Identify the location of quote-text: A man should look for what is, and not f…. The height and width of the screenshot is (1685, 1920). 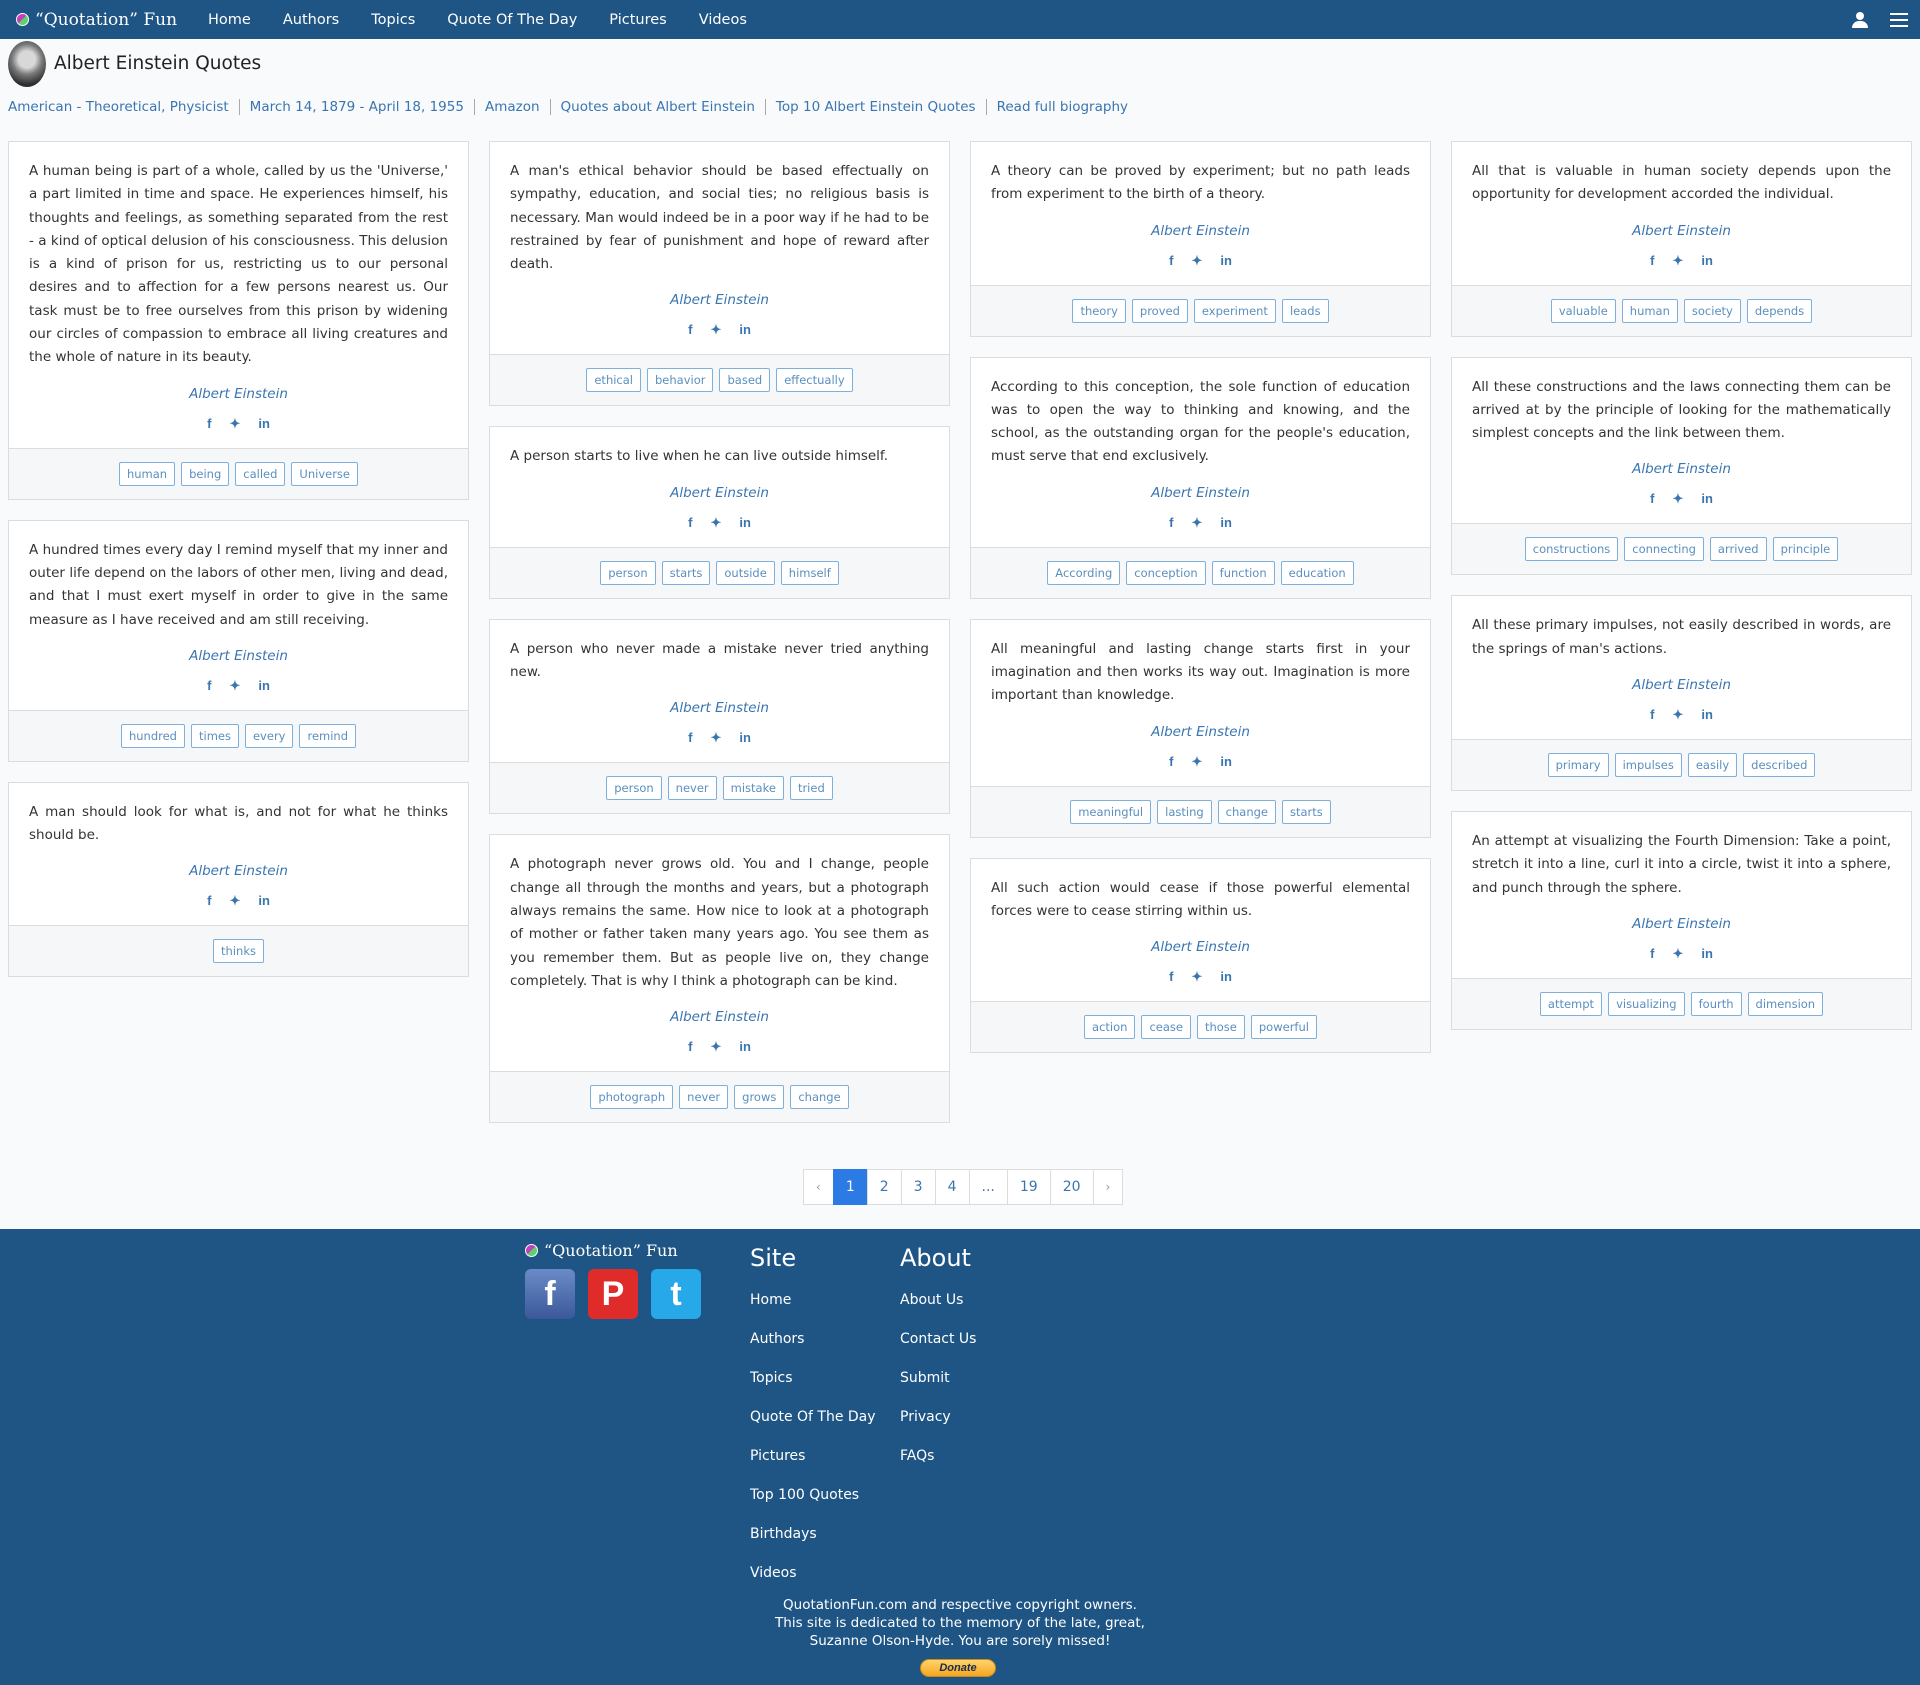
(238, 824).